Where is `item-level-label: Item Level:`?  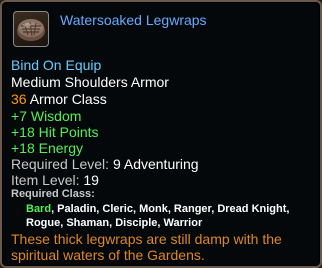 item-level-label: Item Level: is located at coordinates (45, 180).